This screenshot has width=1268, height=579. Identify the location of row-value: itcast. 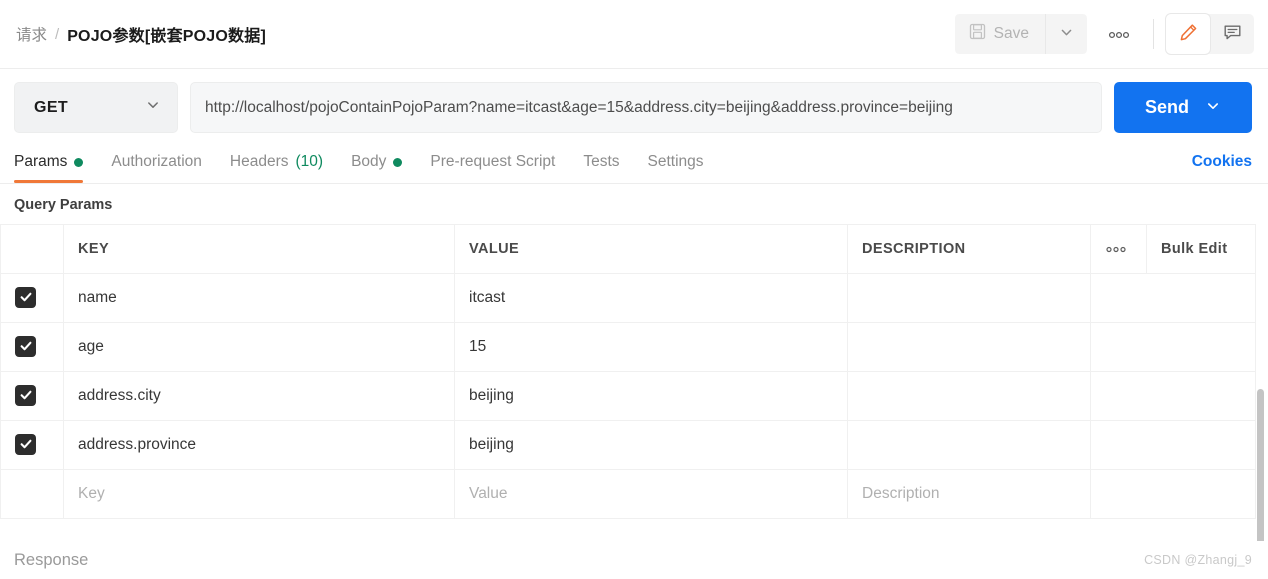
(651, 298).